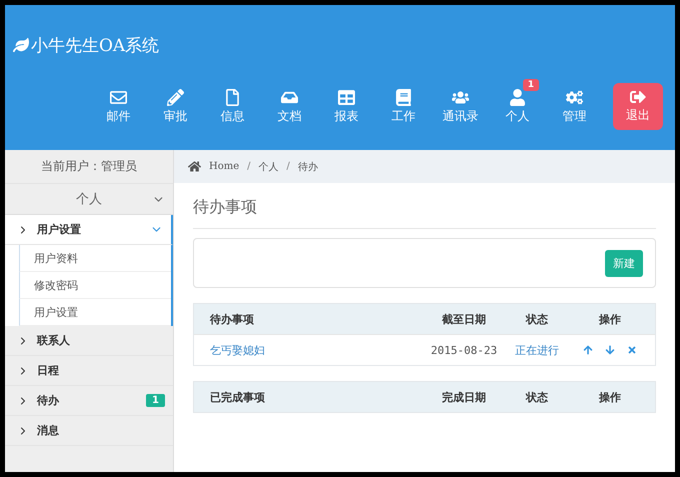 The image size is (680, 477). What do you see at coordinates (194, 166) in the screenshot?
I see `home-icon` at bounding box center [194, 166].